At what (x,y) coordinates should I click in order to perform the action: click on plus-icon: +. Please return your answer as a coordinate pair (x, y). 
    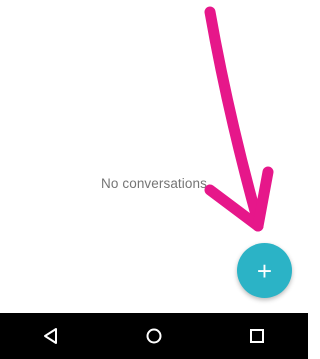
    Looking at the image, I should click on (264, 270).